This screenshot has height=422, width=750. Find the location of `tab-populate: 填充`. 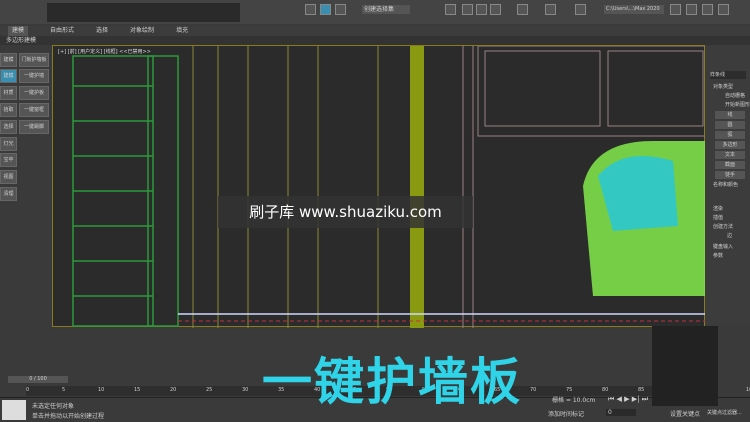

tab-populate: 填充 is located at coordinates (182, 31).